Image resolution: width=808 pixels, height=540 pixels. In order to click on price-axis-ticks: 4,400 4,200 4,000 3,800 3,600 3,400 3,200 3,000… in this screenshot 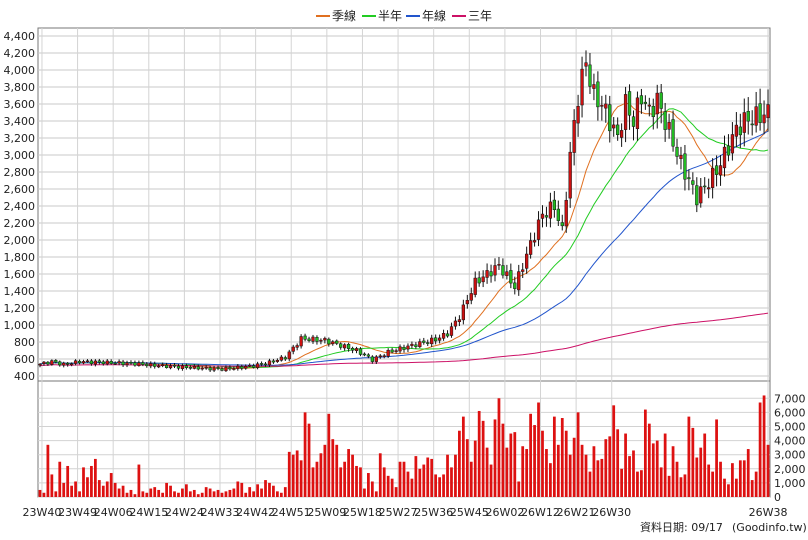, I will do `click(20, 206)`.